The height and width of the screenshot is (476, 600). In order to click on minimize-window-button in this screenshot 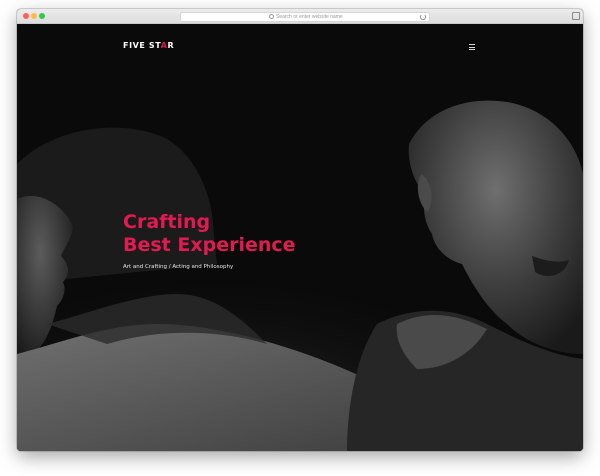, I will do `click(34, 16)`.